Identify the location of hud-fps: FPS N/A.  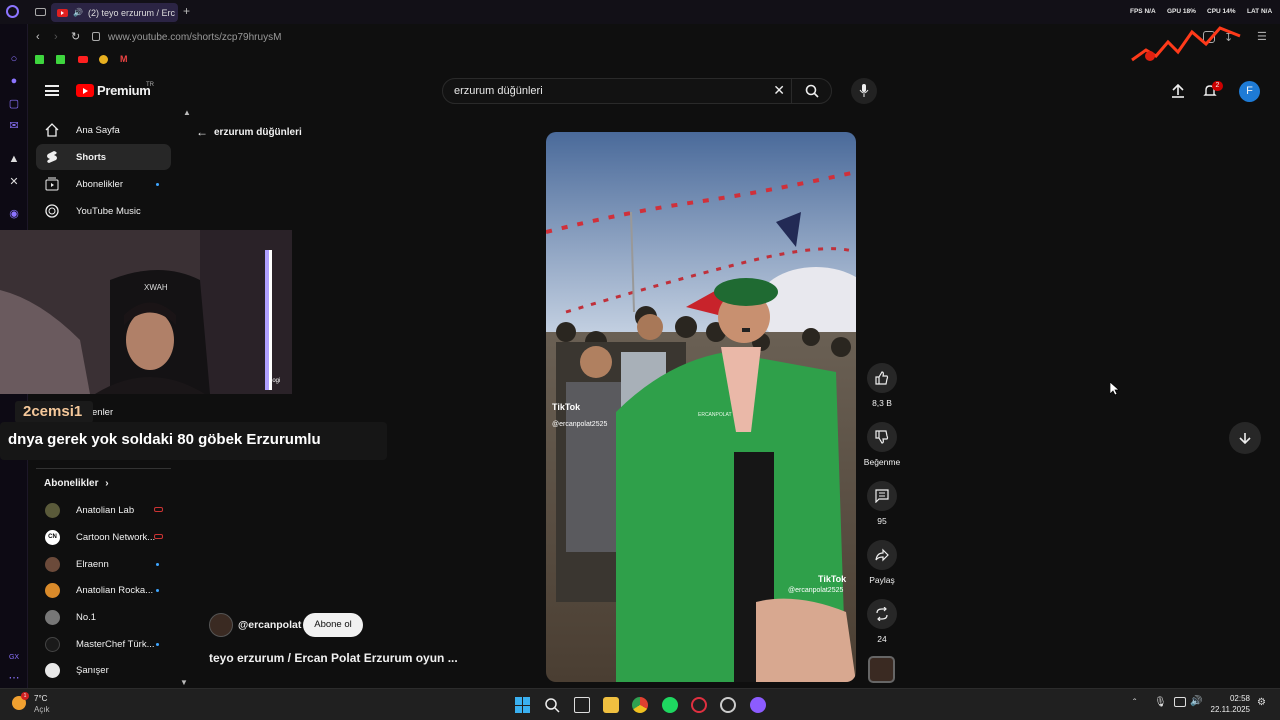
(1143, 11).